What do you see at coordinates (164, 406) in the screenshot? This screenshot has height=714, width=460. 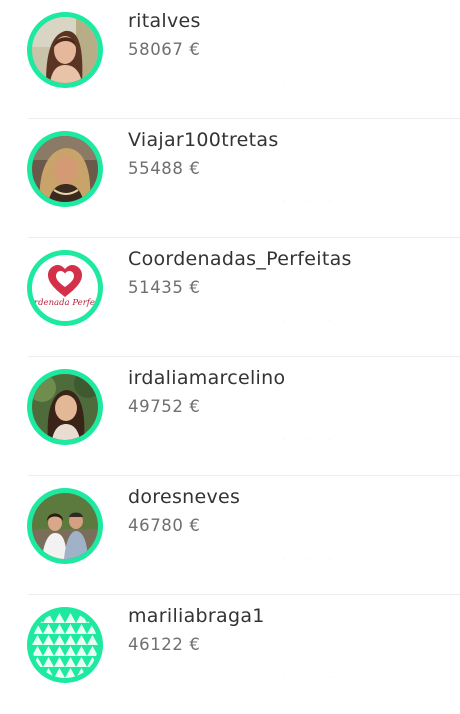 I see `amount: 49752 €` at bounding box center [164, 406].